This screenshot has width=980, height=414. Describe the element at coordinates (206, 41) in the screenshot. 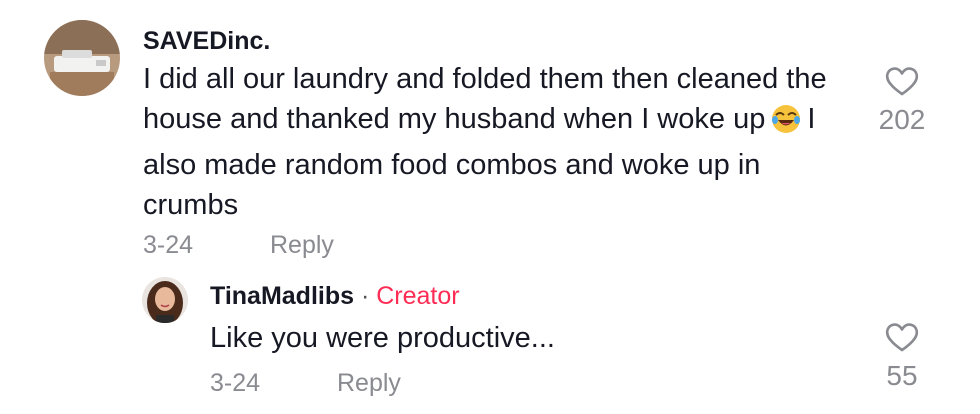

I see `comment-username: SAVEDinc.` at that location.